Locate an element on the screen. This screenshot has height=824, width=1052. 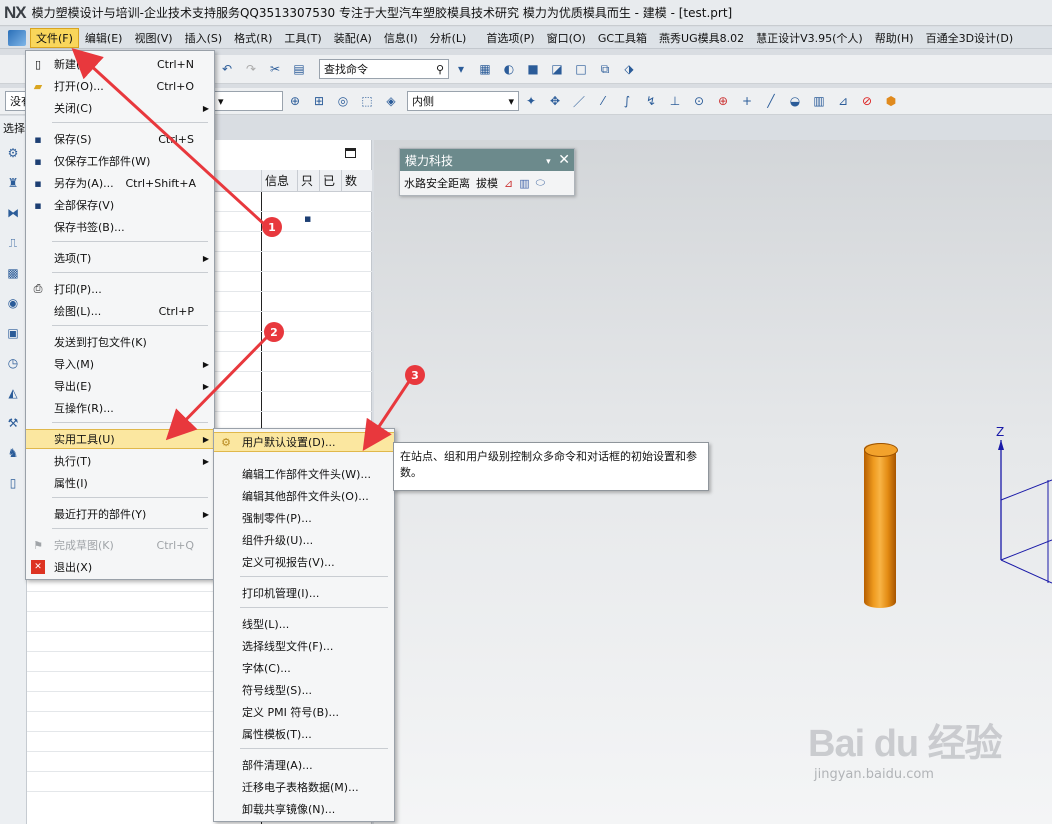
face-icon: ◒ is located at coordinates (795, 101).